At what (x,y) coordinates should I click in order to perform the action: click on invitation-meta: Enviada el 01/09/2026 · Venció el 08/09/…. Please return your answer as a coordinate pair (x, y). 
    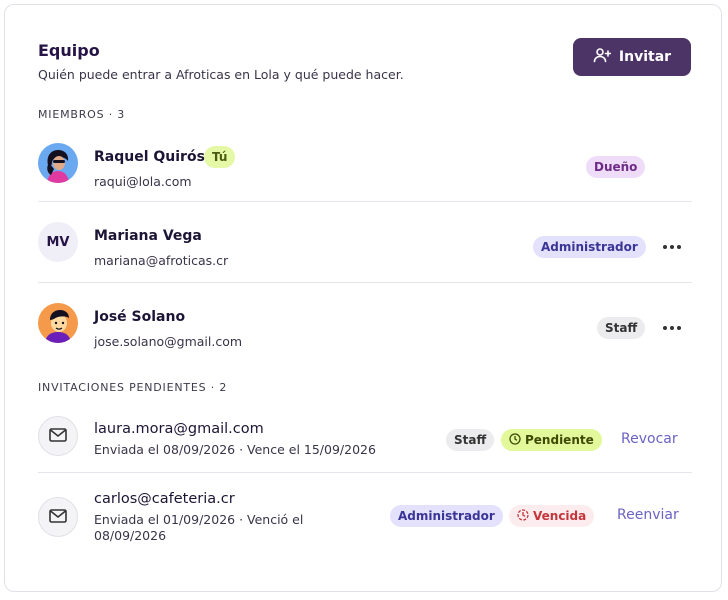
    Looking at the image, I should click on (199, 527).